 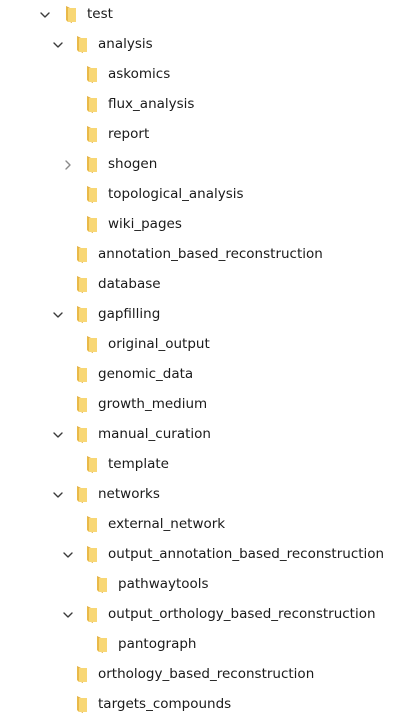 What do you see at coordinates (206, 645) in the screenshot?
I see `tree-row: pantograph` at bounding box center [206, 645].